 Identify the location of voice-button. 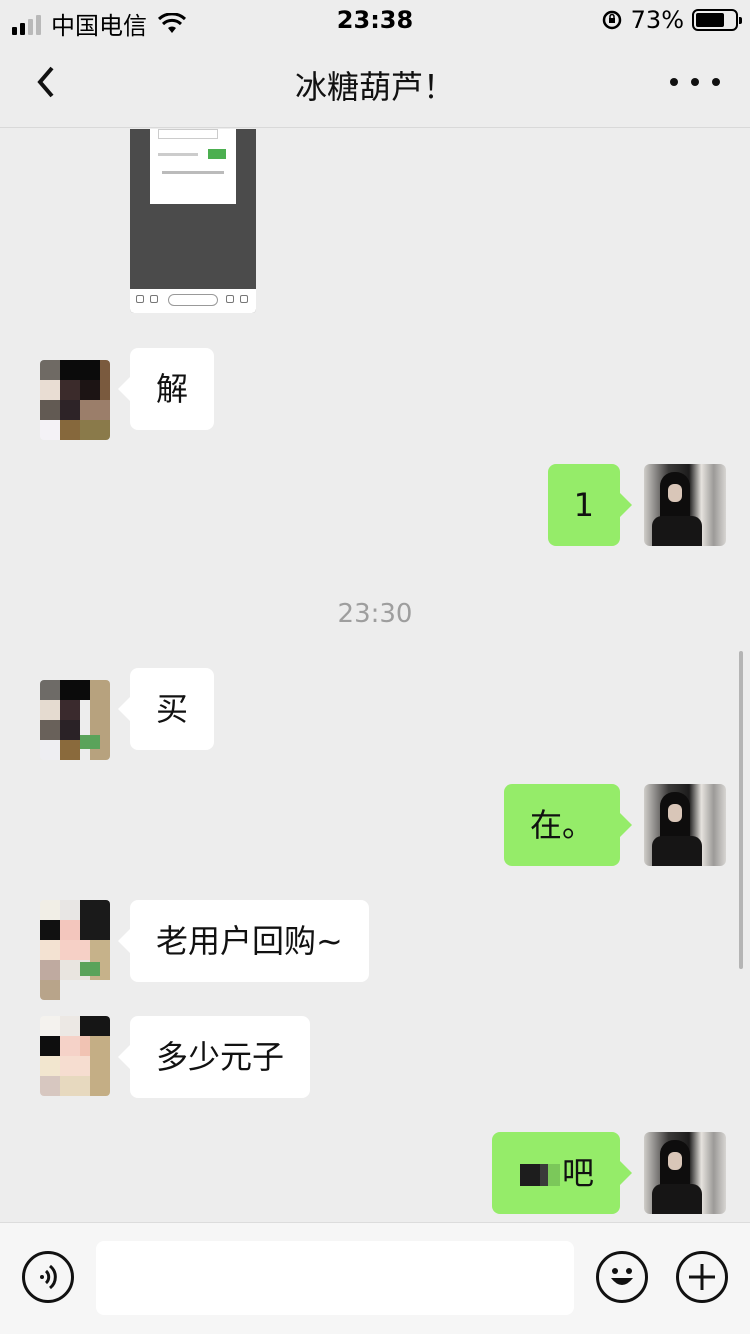
(48, 1277).